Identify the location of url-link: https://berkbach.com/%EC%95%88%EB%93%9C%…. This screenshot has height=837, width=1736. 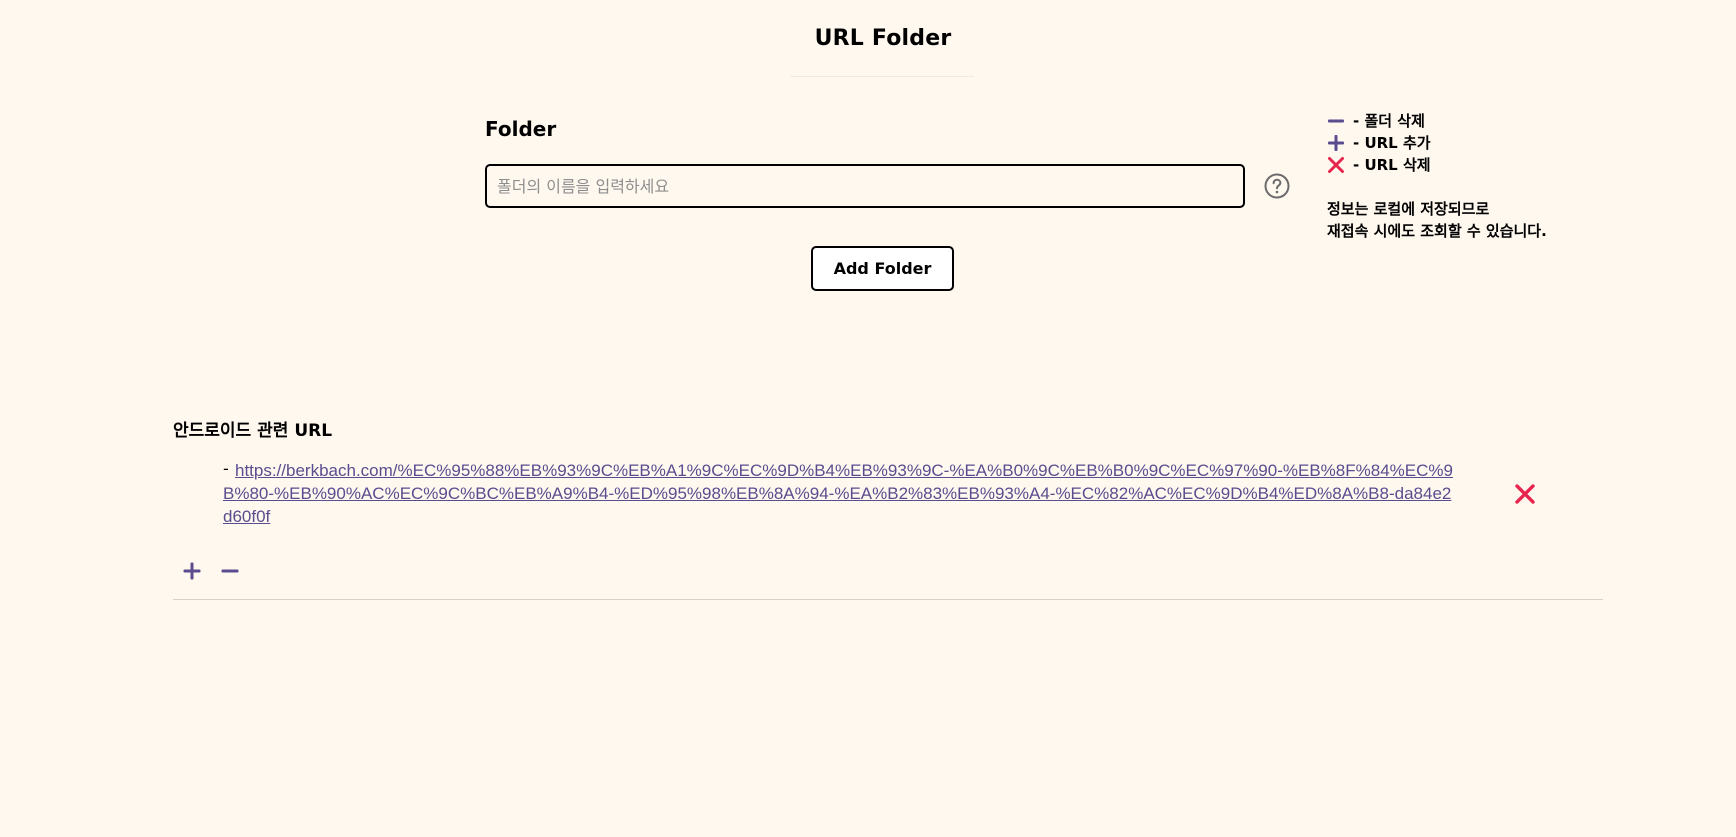
(840, 493).